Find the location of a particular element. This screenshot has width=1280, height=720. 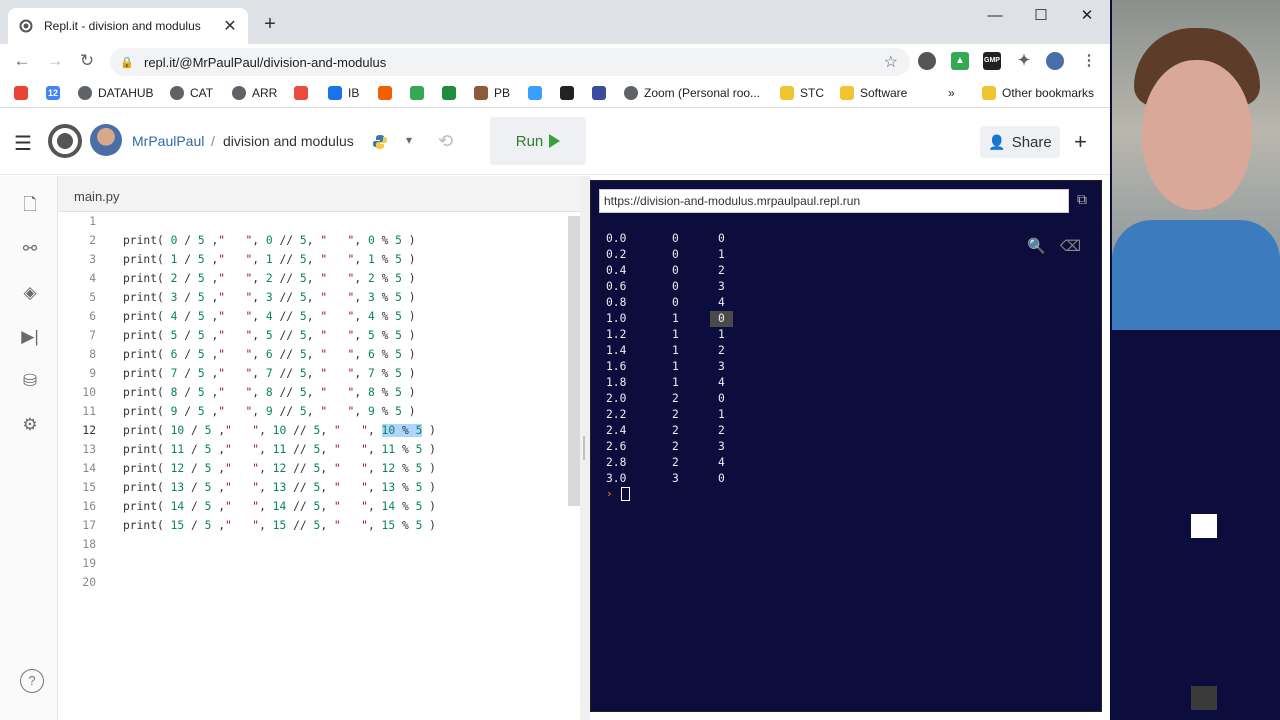

bookmark-item: 12 is located at coordinates (56, 93).